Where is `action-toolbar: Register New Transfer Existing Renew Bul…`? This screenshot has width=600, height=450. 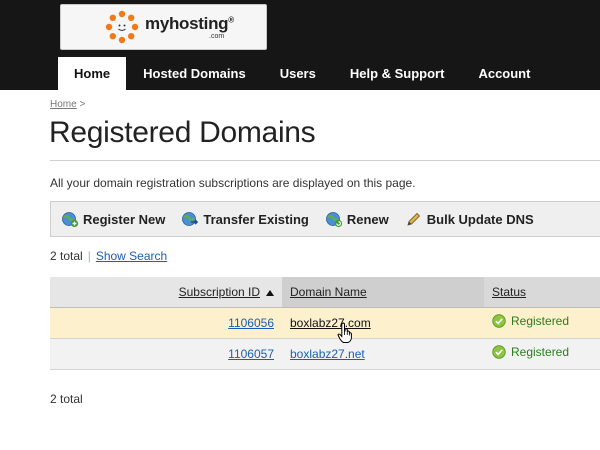 action-toolbar: Register New Transfer Existing Renew Bul… is located at coordinates (325, 219).